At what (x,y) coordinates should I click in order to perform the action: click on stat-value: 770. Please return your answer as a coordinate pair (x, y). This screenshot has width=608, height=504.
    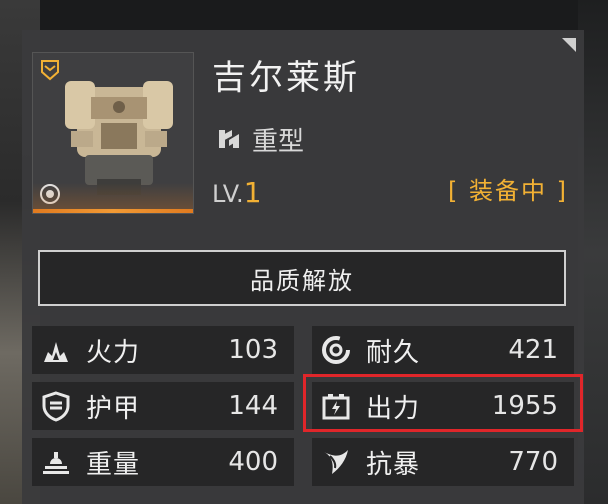
    Looking at the image, I should click on (533, 462).